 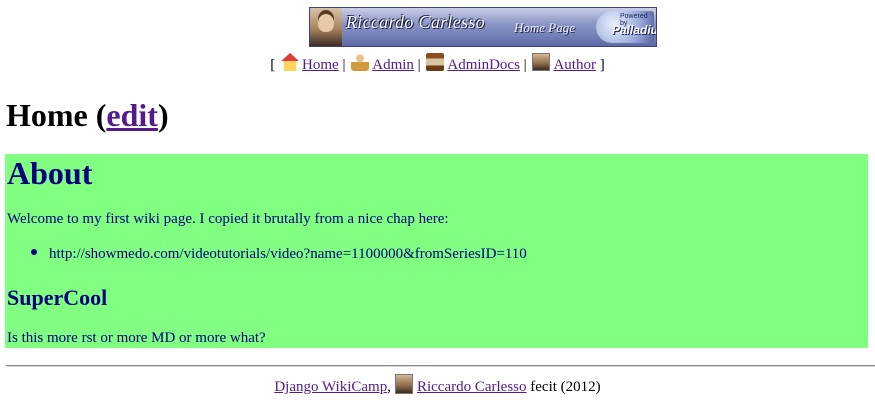 What do you see at coordinates (565, 387) in the screenshot?
I see `footer-suffix: fecit (2012)` at bounding box center [565, 387].